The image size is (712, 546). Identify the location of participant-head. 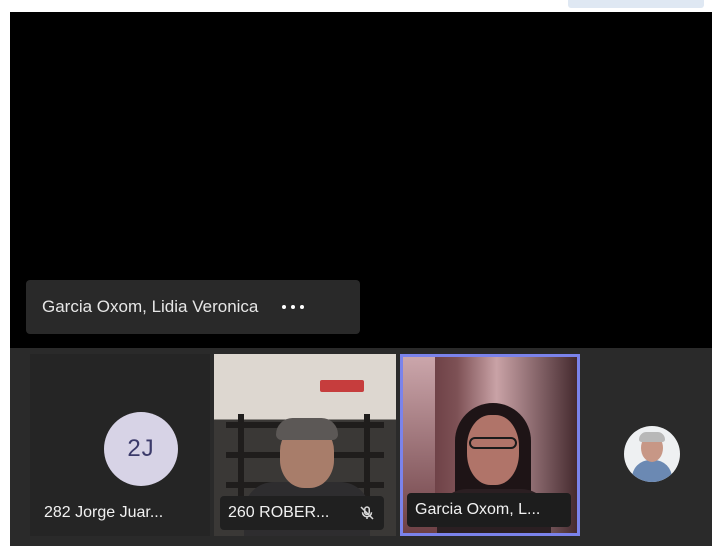
(493, 450).